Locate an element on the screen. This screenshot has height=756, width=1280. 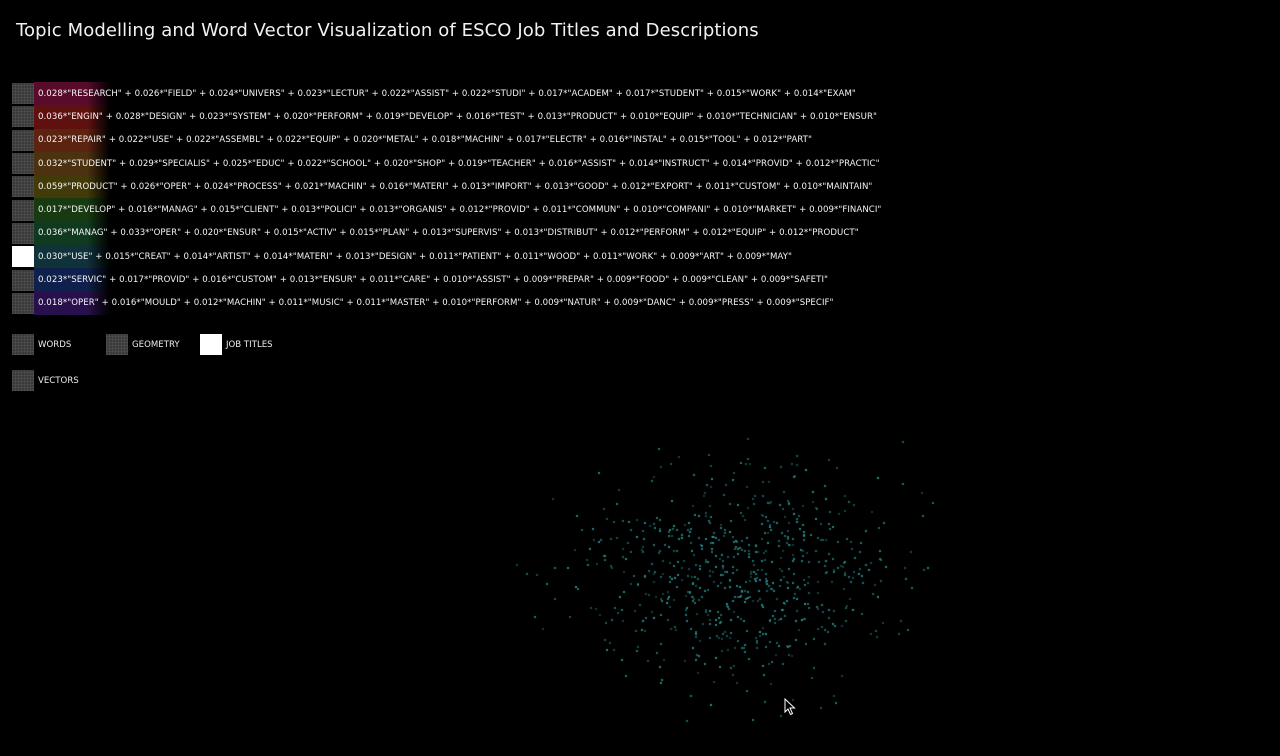
legend-vectors: VECTORS is located at coordinates (45, 380).